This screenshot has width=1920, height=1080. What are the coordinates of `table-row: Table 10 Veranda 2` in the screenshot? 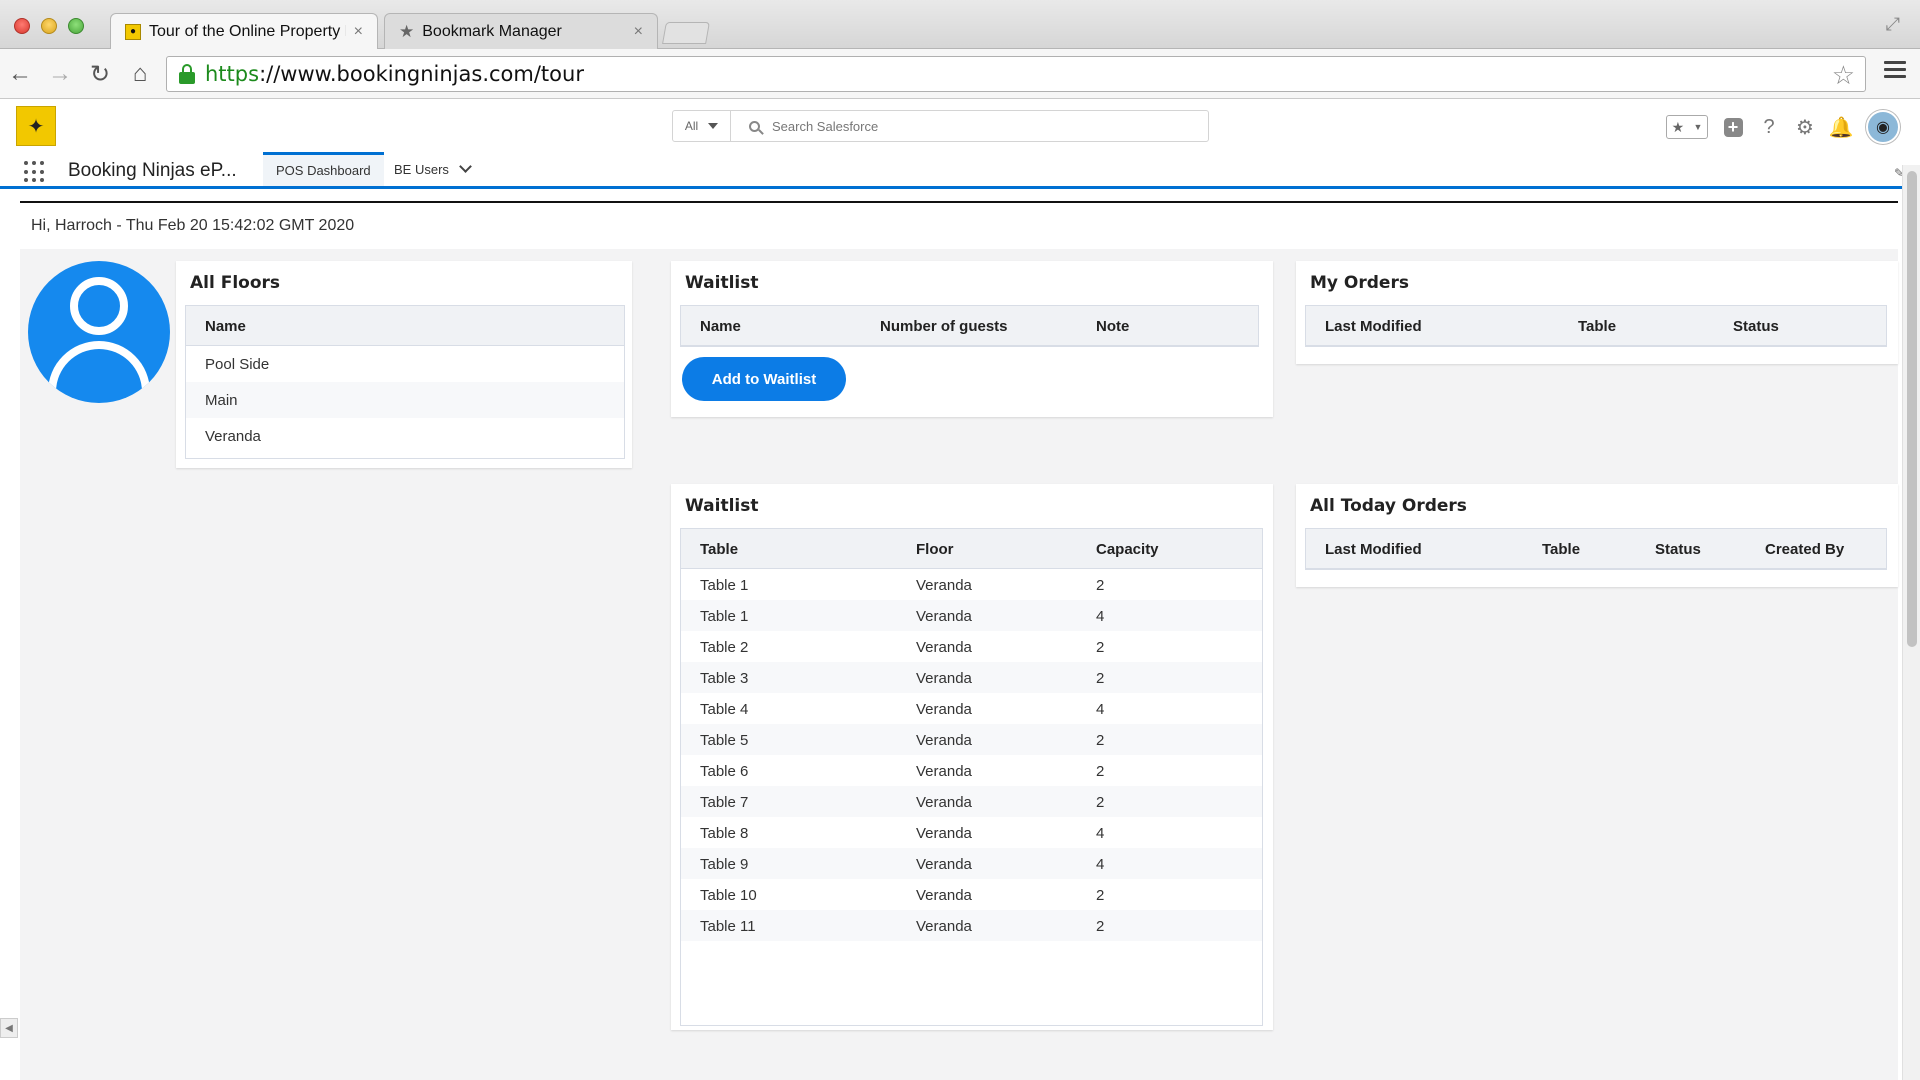 It's located at (971, 894).